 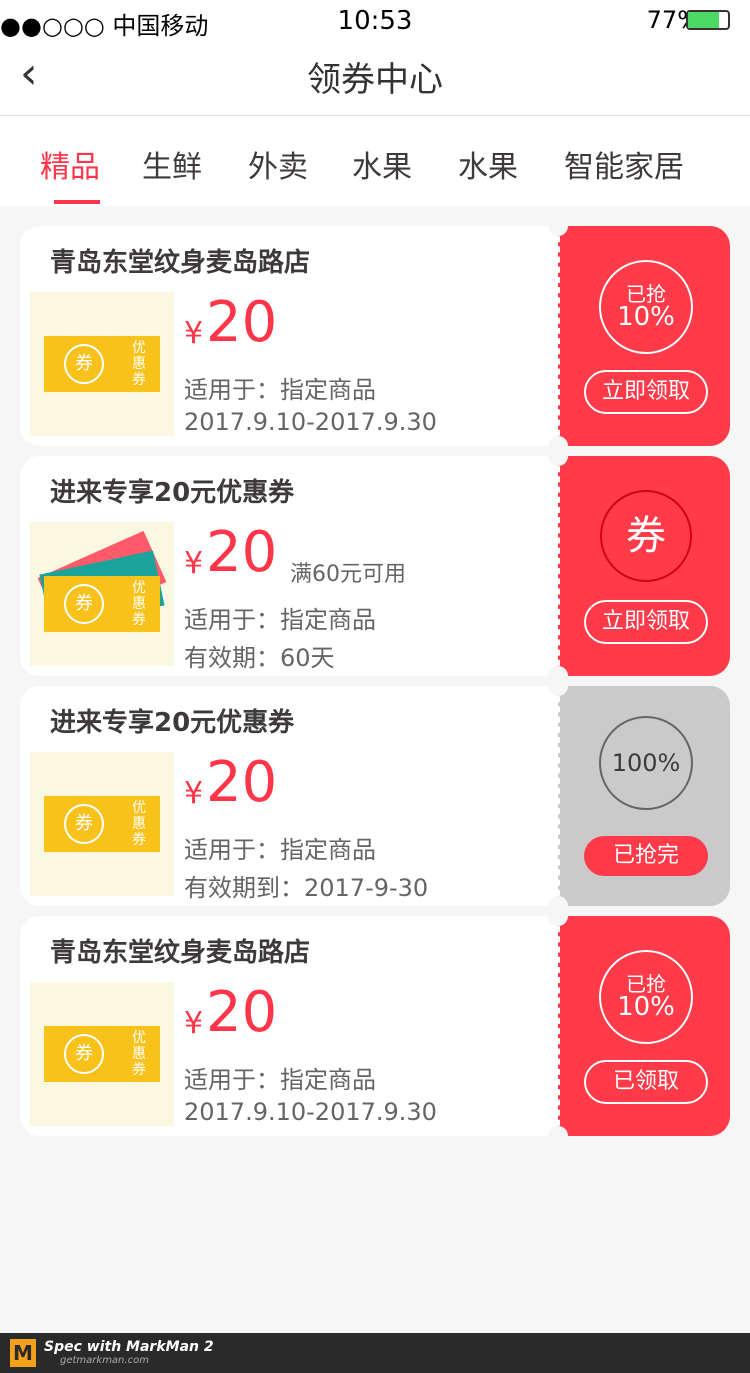 I want to click on claimed-button: 已领取, so click(x=646, y=1082).